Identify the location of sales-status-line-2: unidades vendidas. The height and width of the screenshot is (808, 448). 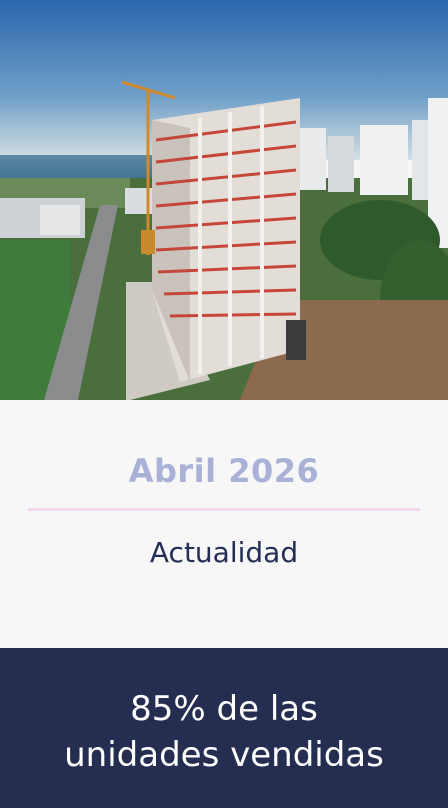
(224, 755).